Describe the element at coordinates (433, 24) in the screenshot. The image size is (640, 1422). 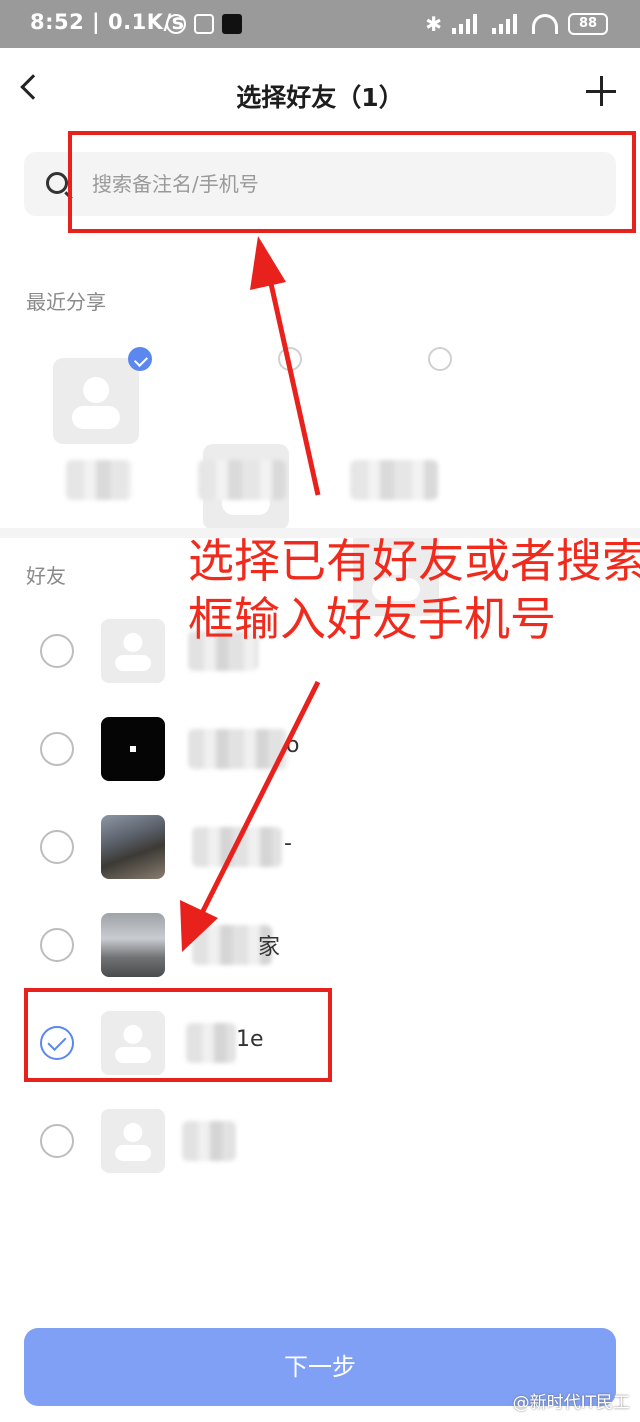
I see `bluetooth-icon: ✱` at that location.